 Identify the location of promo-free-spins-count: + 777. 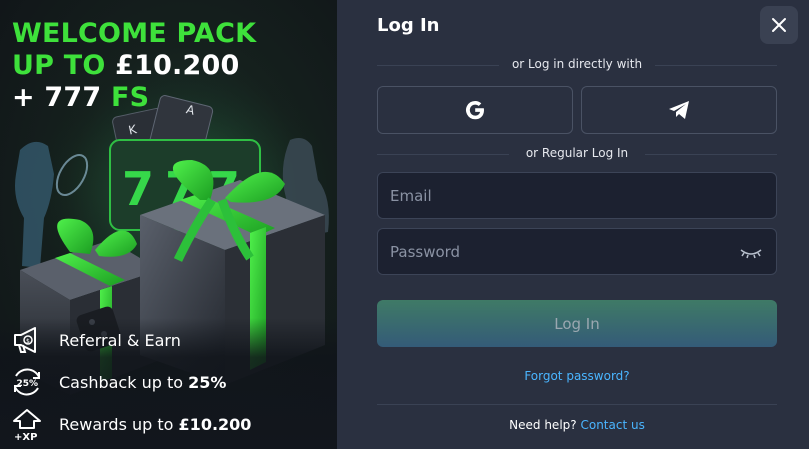
(61, 97).